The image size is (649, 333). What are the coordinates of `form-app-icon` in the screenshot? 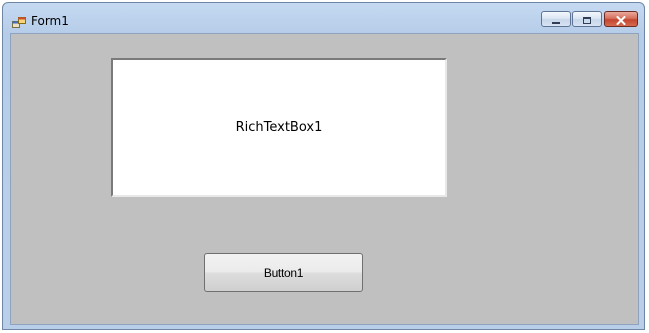 It's located at (19, 21).